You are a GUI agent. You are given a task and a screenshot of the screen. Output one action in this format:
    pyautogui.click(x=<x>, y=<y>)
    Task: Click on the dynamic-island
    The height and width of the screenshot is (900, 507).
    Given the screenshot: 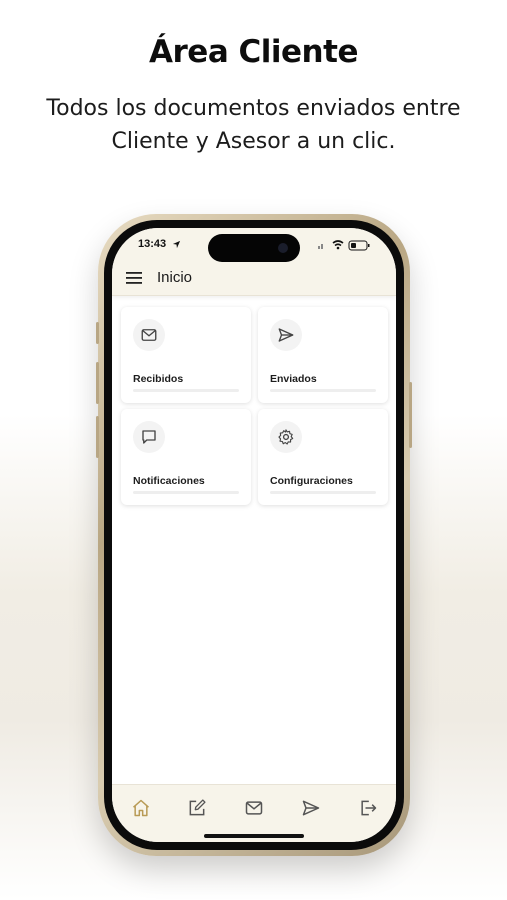 What is the action you would take?
    pyautogui.click(x=254, y=248)
    